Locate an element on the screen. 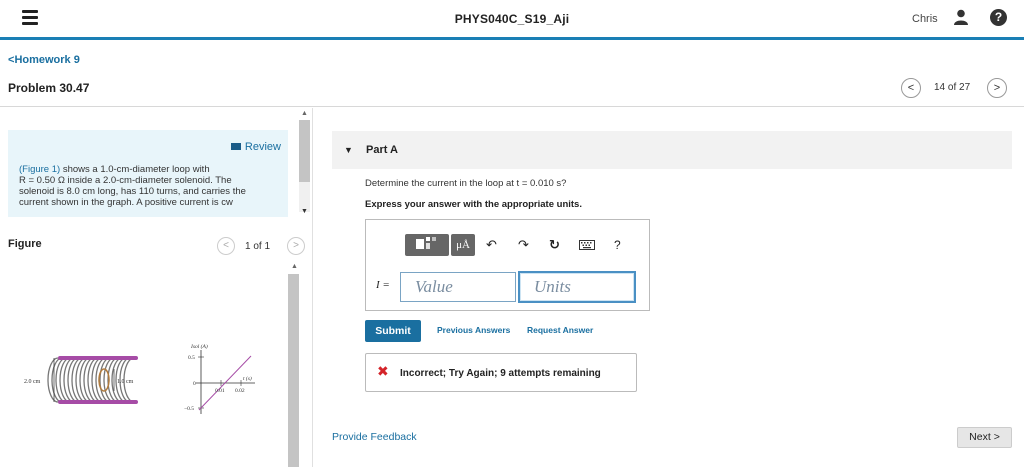 The height and width of the screenshot is (467, 1024). figure-pager: < 1 of 1 > is located at coordinates (262, 246).